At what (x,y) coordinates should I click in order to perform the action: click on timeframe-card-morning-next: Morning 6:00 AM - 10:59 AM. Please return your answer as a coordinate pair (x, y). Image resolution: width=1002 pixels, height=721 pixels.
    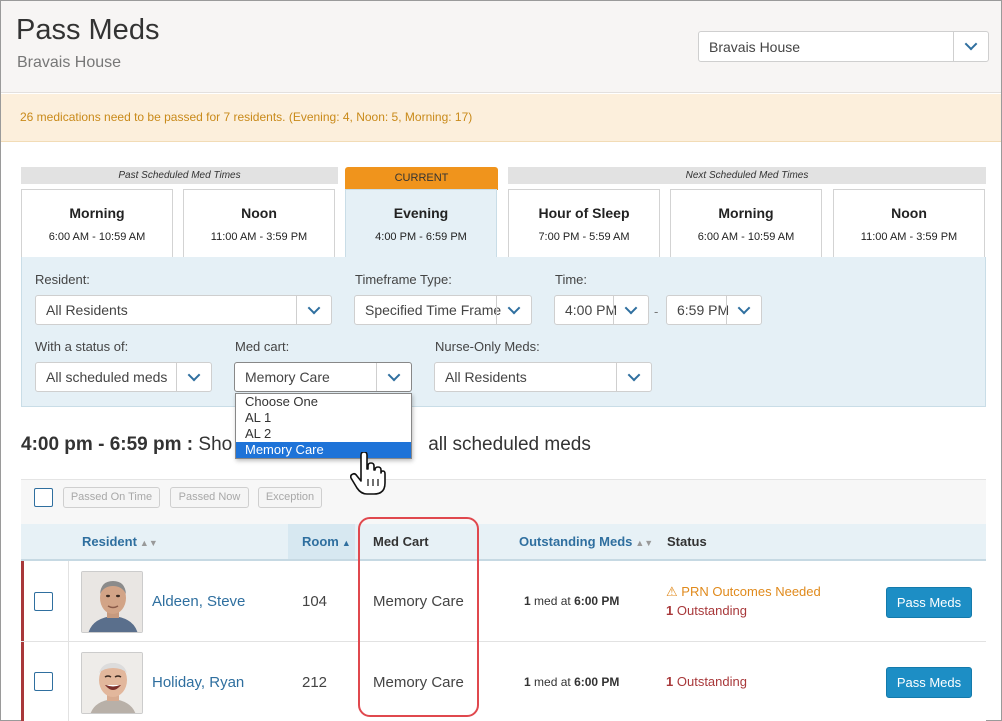
    Looking at the image, I should click on (746, 223).